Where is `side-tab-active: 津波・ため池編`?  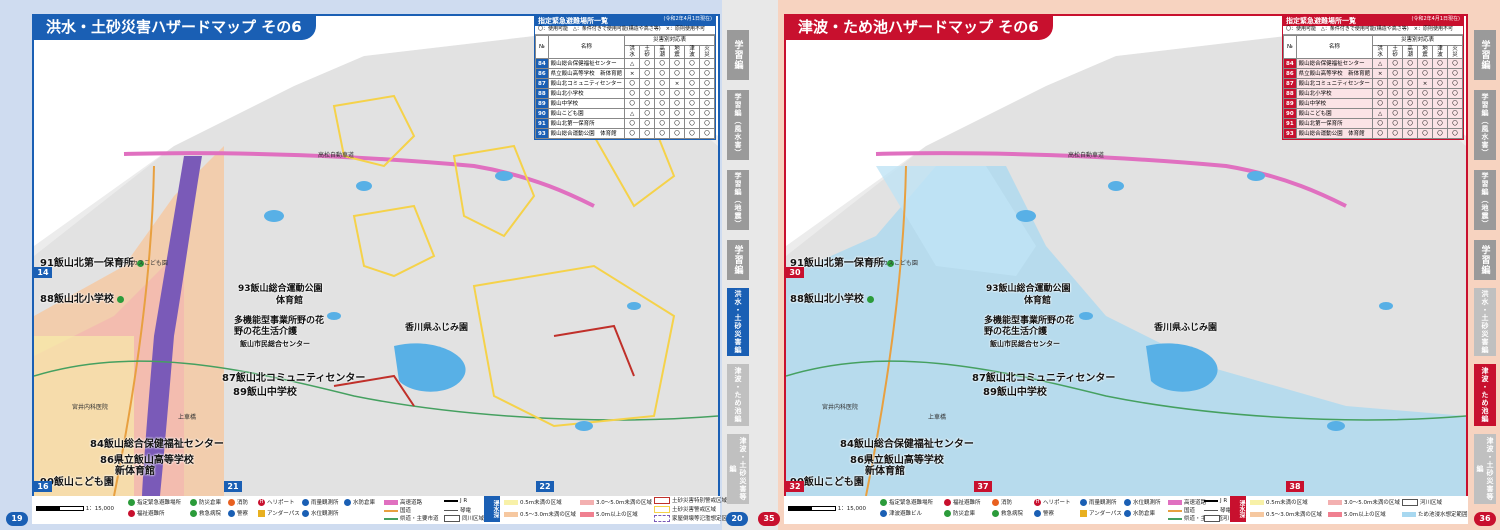 side-tab-active: 津波・ため池編 is located at coordinates (1485, 395).